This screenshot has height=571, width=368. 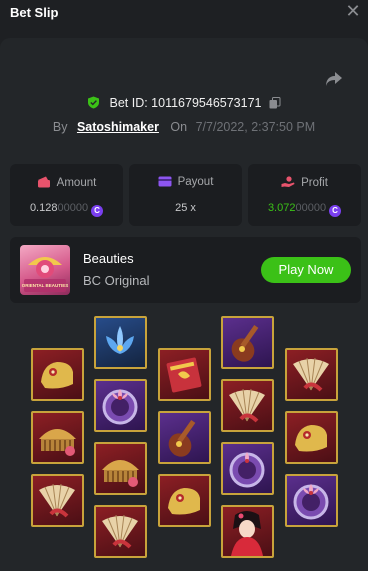 I want to click on beauty-icon, so click(x=247, y=531).